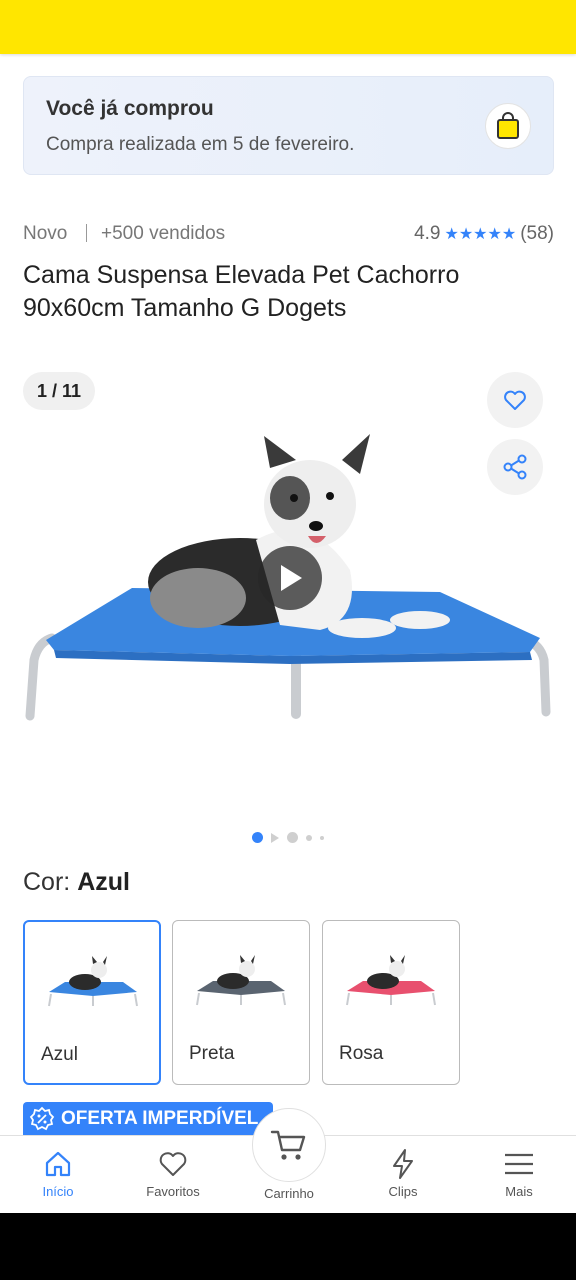 This screenshot has width=576, height=1280. Describe the element at coordinates (59, 1054) in the screenshot. I see `color-option-label: Azul` at that location.